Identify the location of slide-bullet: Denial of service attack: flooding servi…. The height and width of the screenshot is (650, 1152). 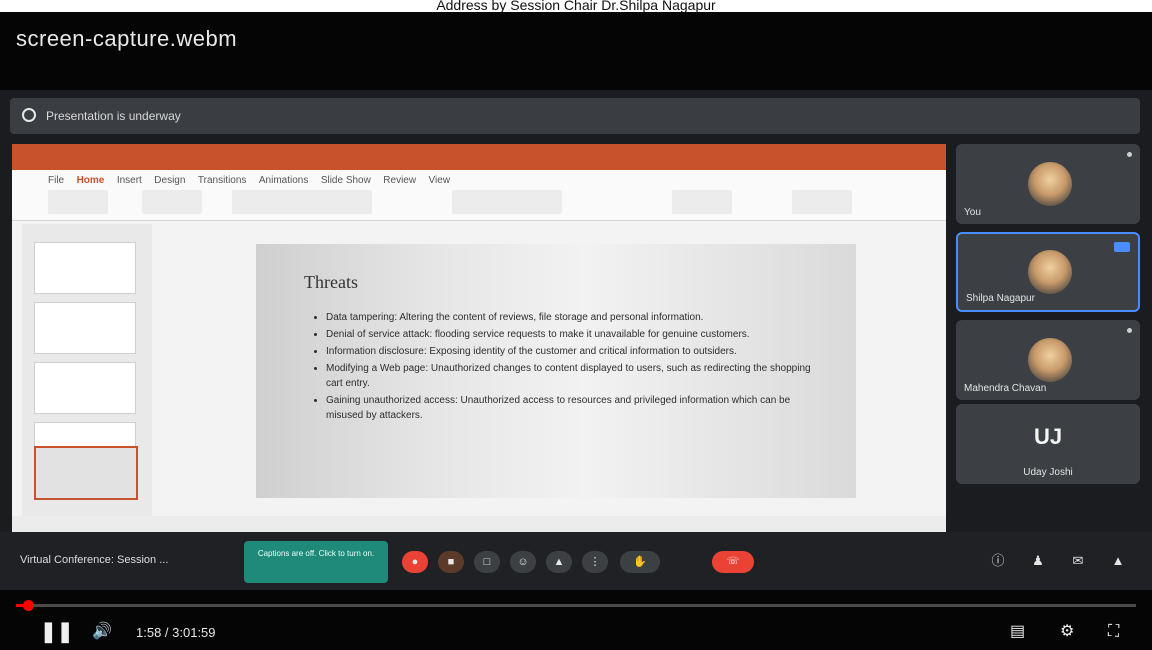
(576, 334).